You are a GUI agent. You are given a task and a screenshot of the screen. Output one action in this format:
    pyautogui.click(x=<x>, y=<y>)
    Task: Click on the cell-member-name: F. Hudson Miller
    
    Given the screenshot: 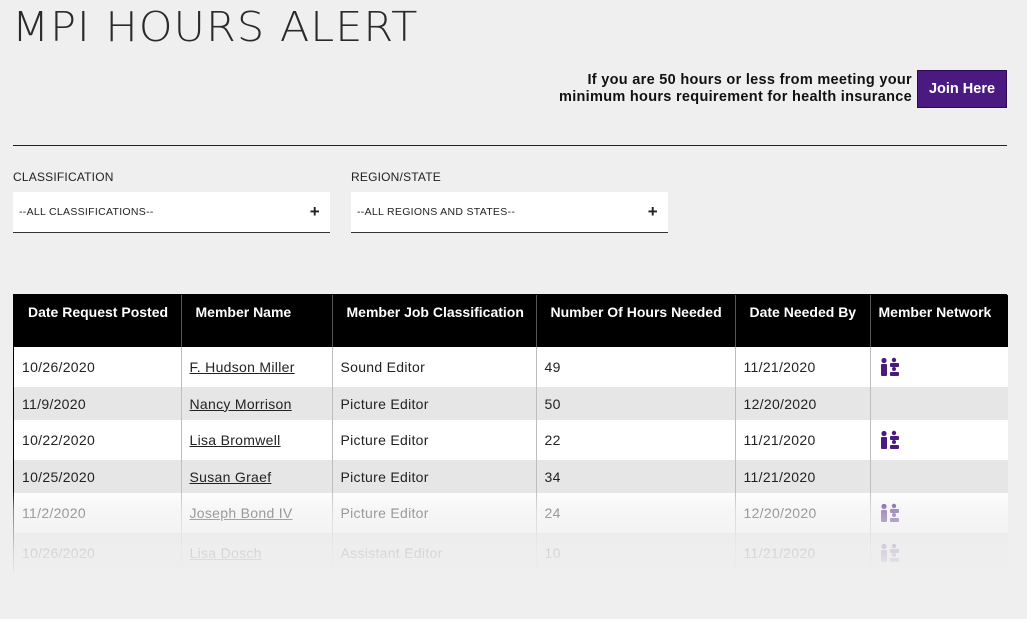 What is the action you would take?
    pyautogui.click(x=256, y=367)
    